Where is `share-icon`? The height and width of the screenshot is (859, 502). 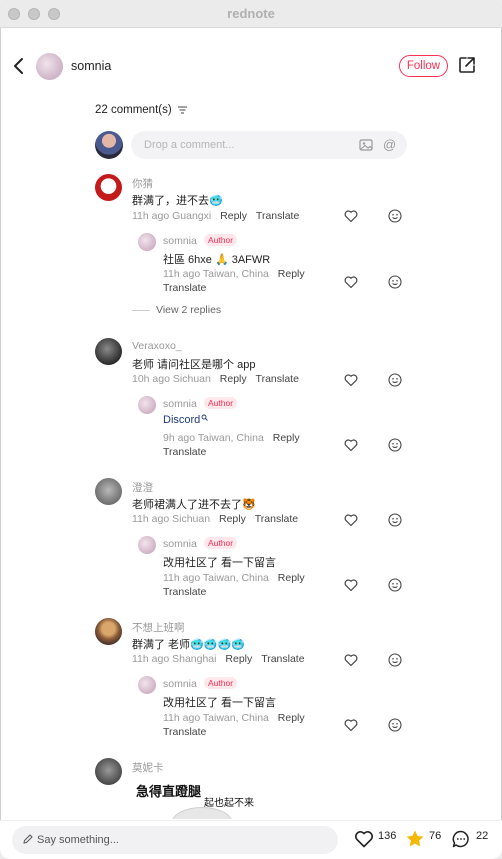 share-icon is located at coordinates (467, 65).